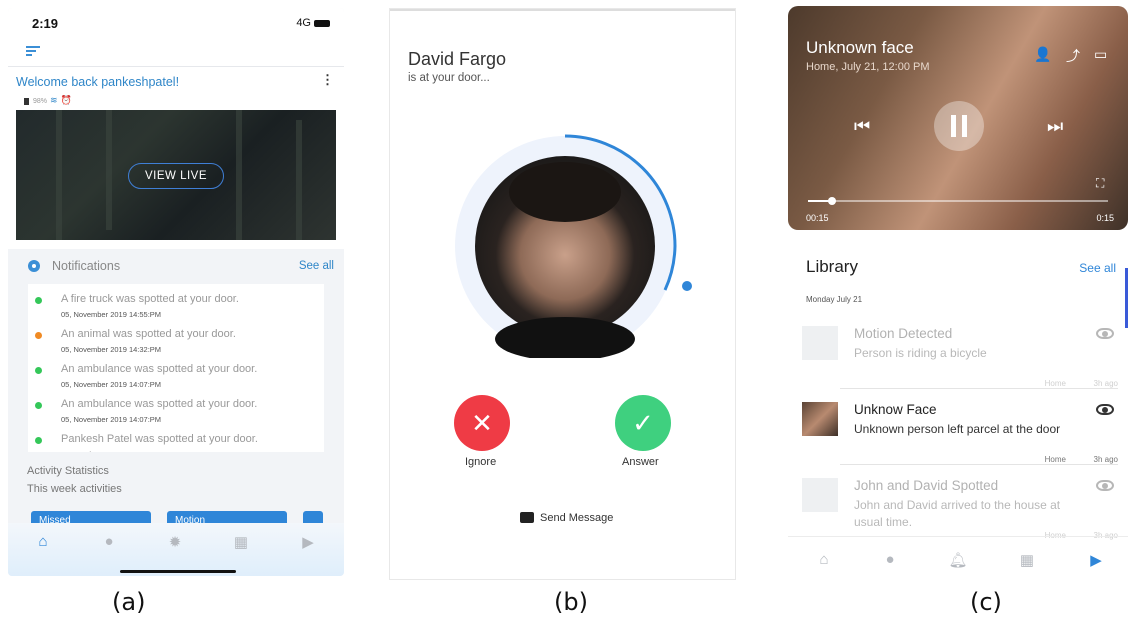 This screenshot has width=1128, height=624. I want to click on progress-knob, so click(832, 201).